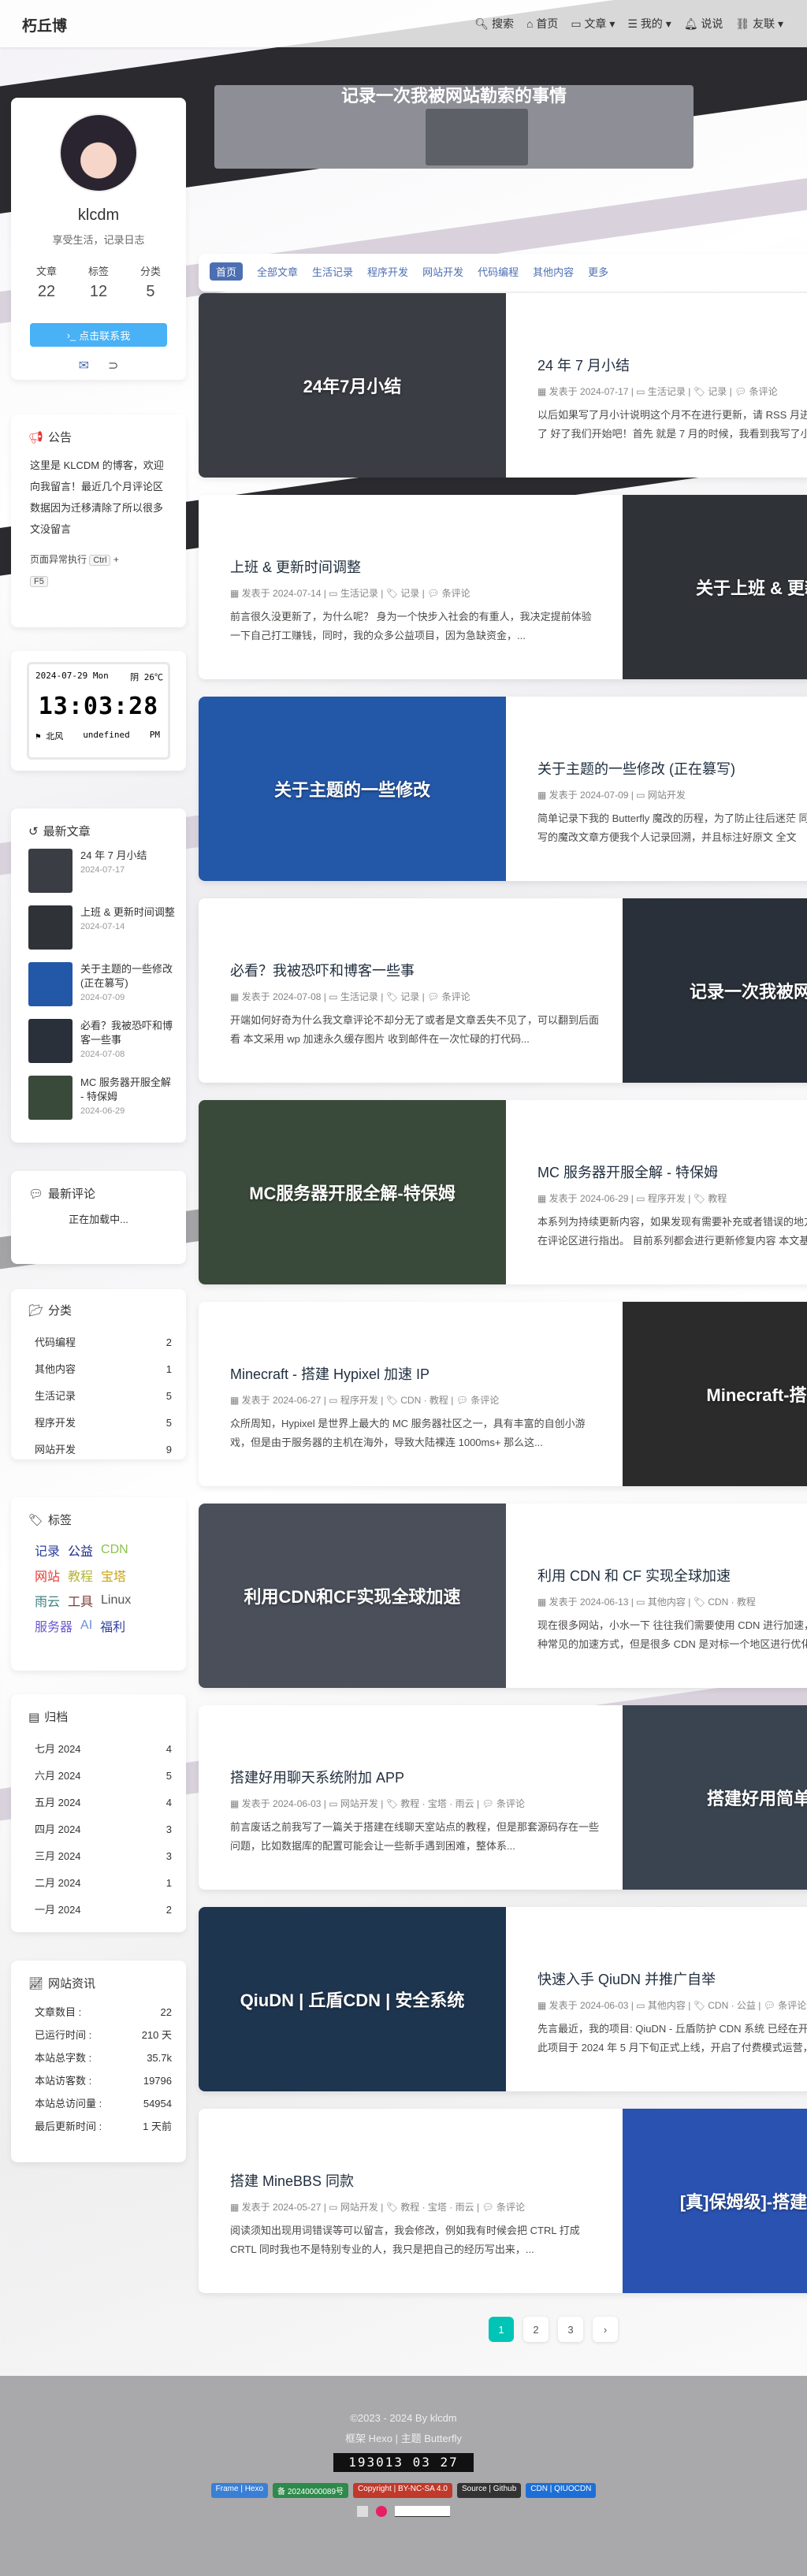 This screenshot has width=807, height=2576. What do you see at coordinates (47, 1600) in the screenshot?
I see `tag-link: 雨云` at bounding box center [47, 1600].